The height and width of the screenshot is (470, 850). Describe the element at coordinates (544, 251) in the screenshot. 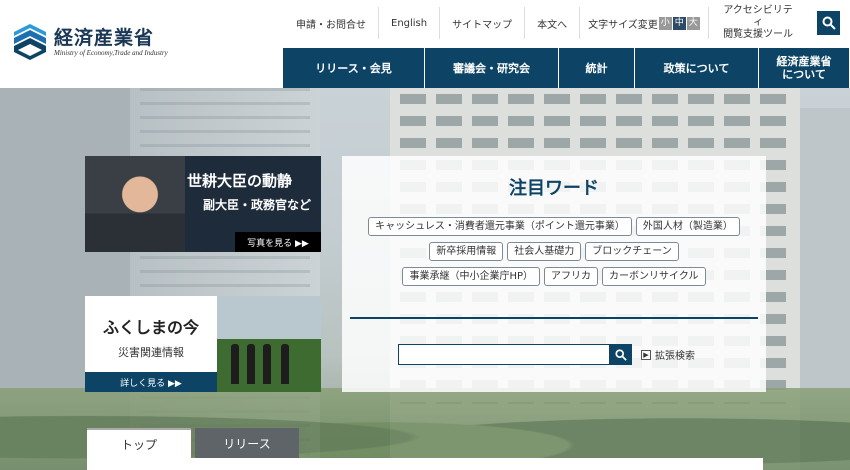

I see `keyword-fundamental-skills: 社会人基礎力` at that location.